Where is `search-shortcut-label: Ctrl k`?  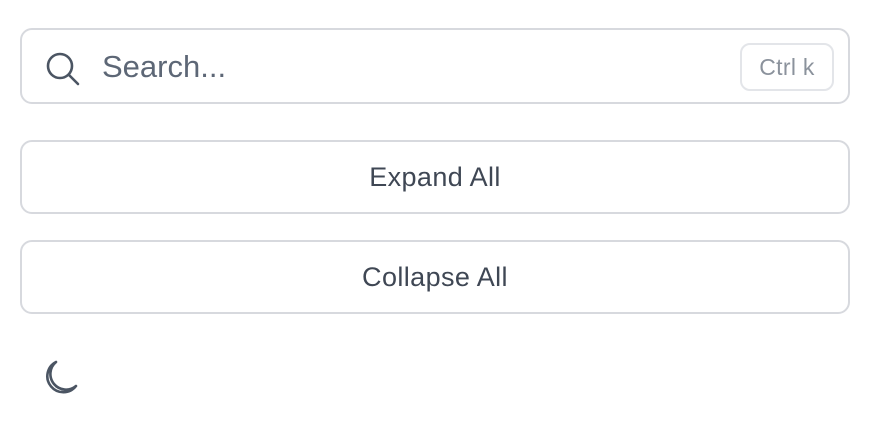 search-shortcut-label: Ctrl k is located at coordinates (787, 66).